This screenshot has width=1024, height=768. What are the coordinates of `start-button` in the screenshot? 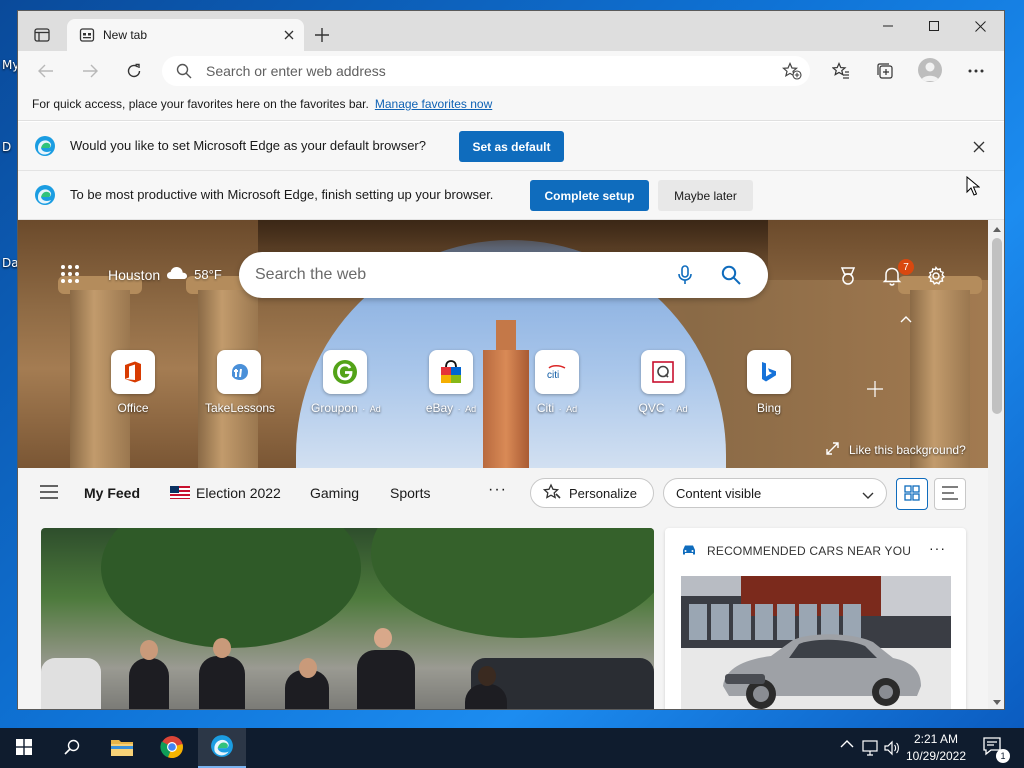 It's located at (24, 748).